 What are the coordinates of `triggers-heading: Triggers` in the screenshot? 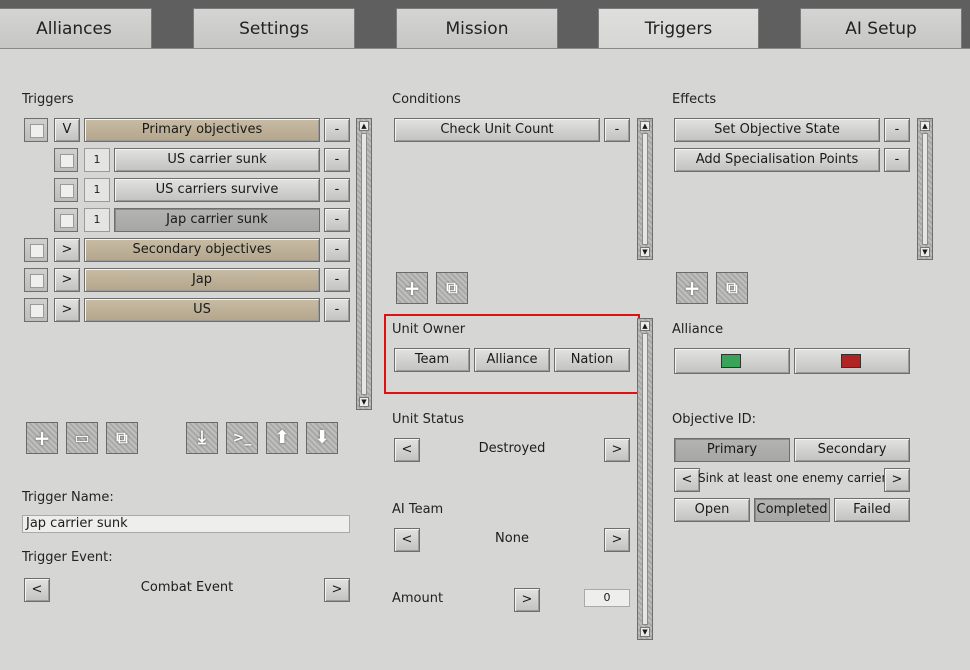 It's located at (48, 99).